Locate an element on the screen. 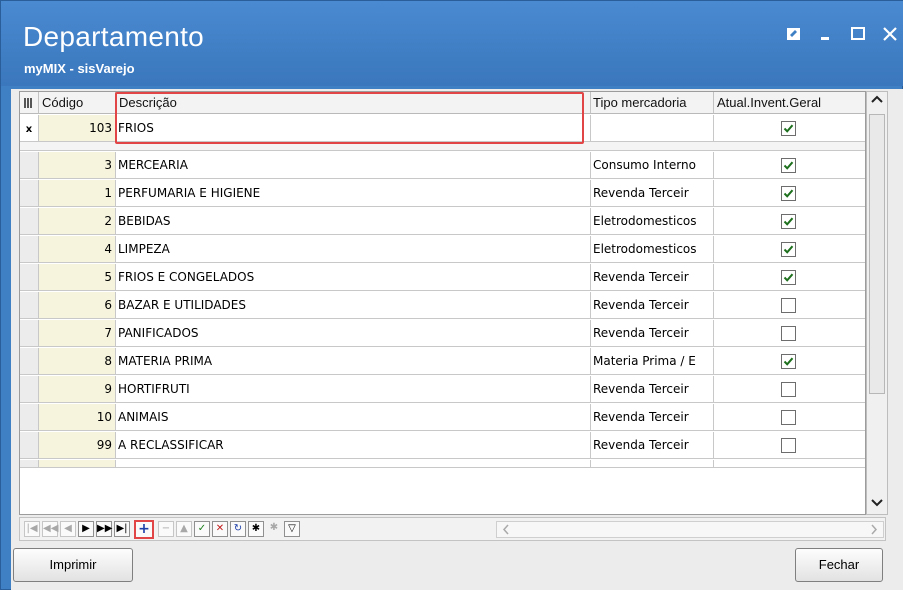 The width and height of the screenshot is (903, 590). edit-icon: ▲ is located at coordinates (184, 529).